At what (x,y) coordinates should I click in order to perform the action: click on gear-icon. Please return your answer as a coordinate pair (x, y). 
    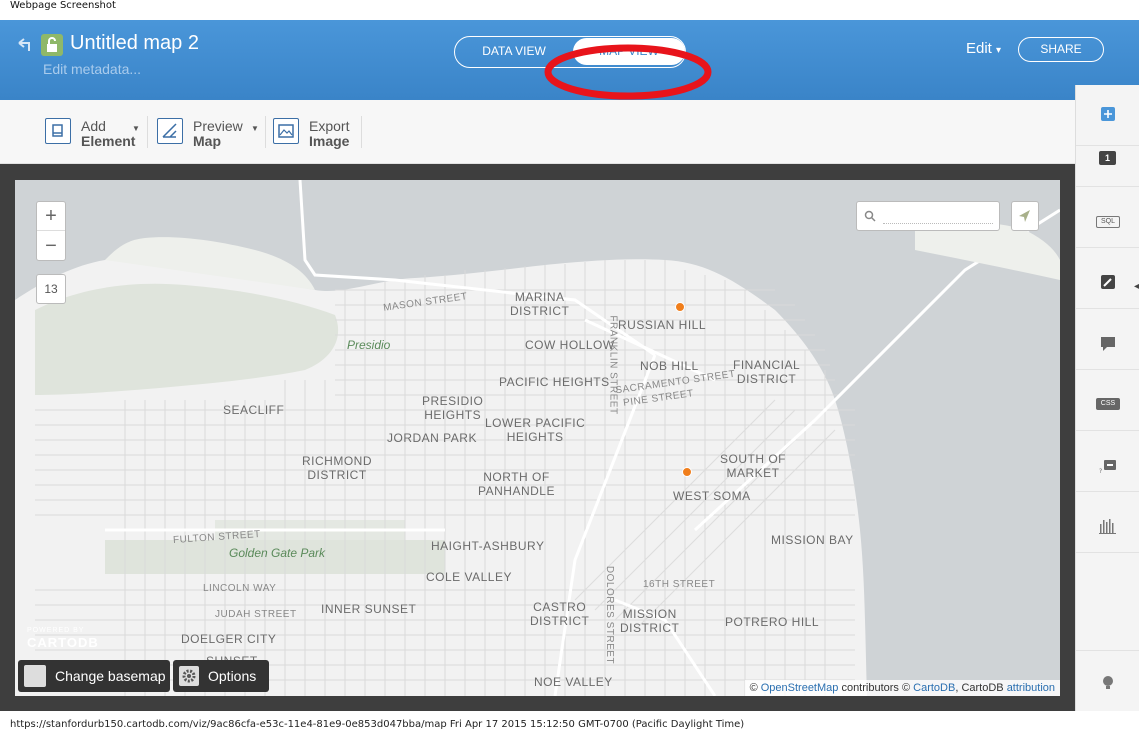
    Looking at the image, I should click on (189, 676).